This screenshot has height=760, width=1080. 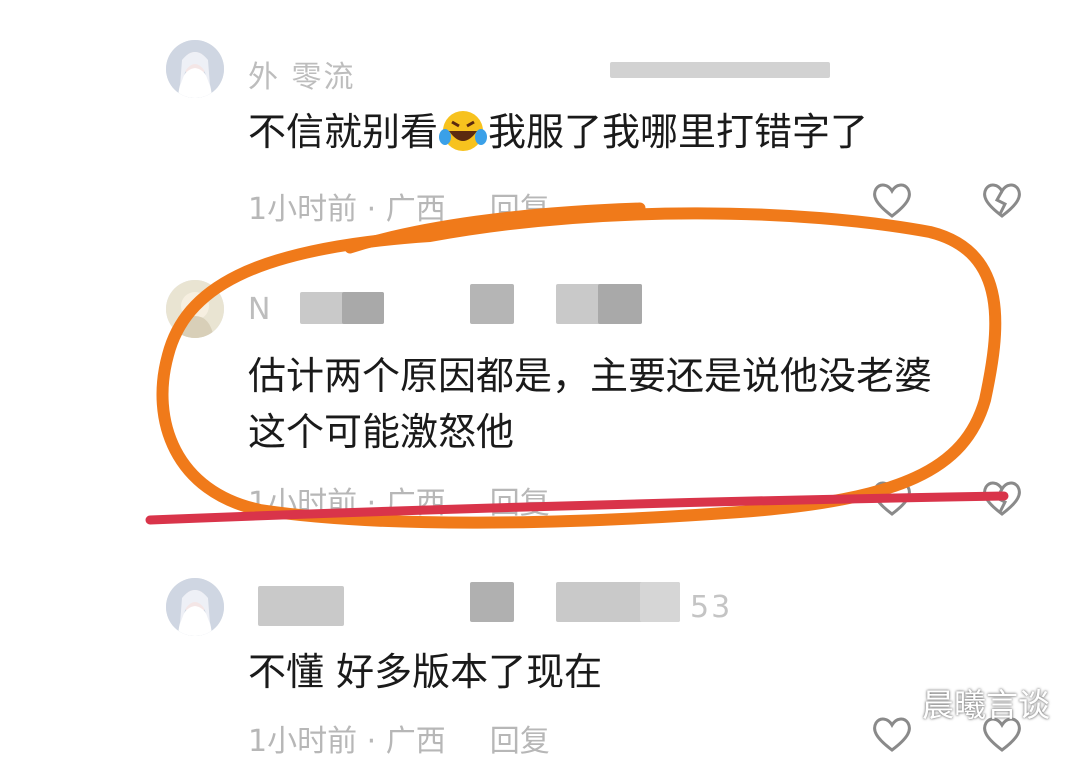 I want to click on username: 53, so click(x=711, y=607).